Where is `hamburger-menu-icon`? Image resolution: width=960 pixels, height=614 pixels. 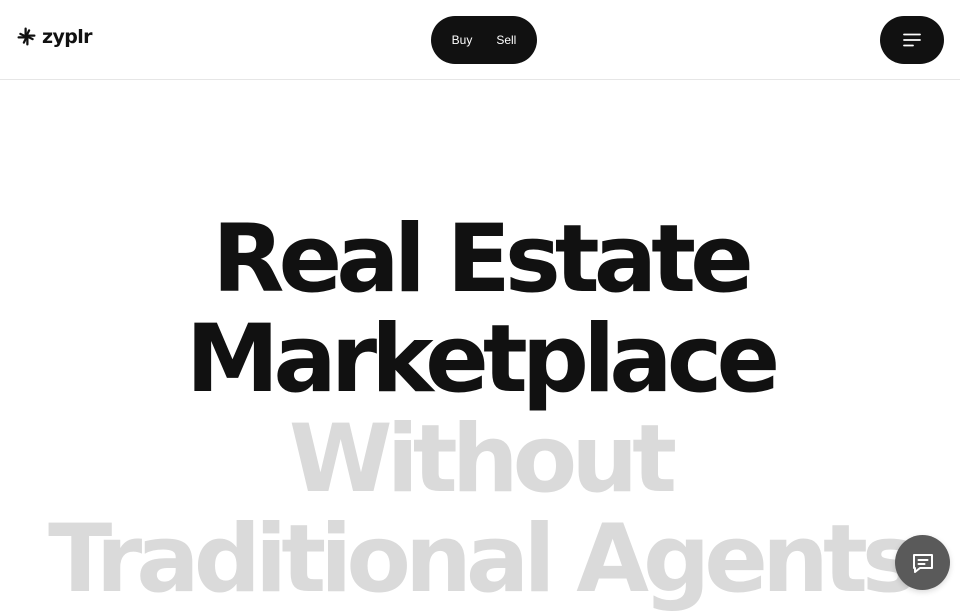 hamburger-menu-icon is located at coordinates (912, 40).